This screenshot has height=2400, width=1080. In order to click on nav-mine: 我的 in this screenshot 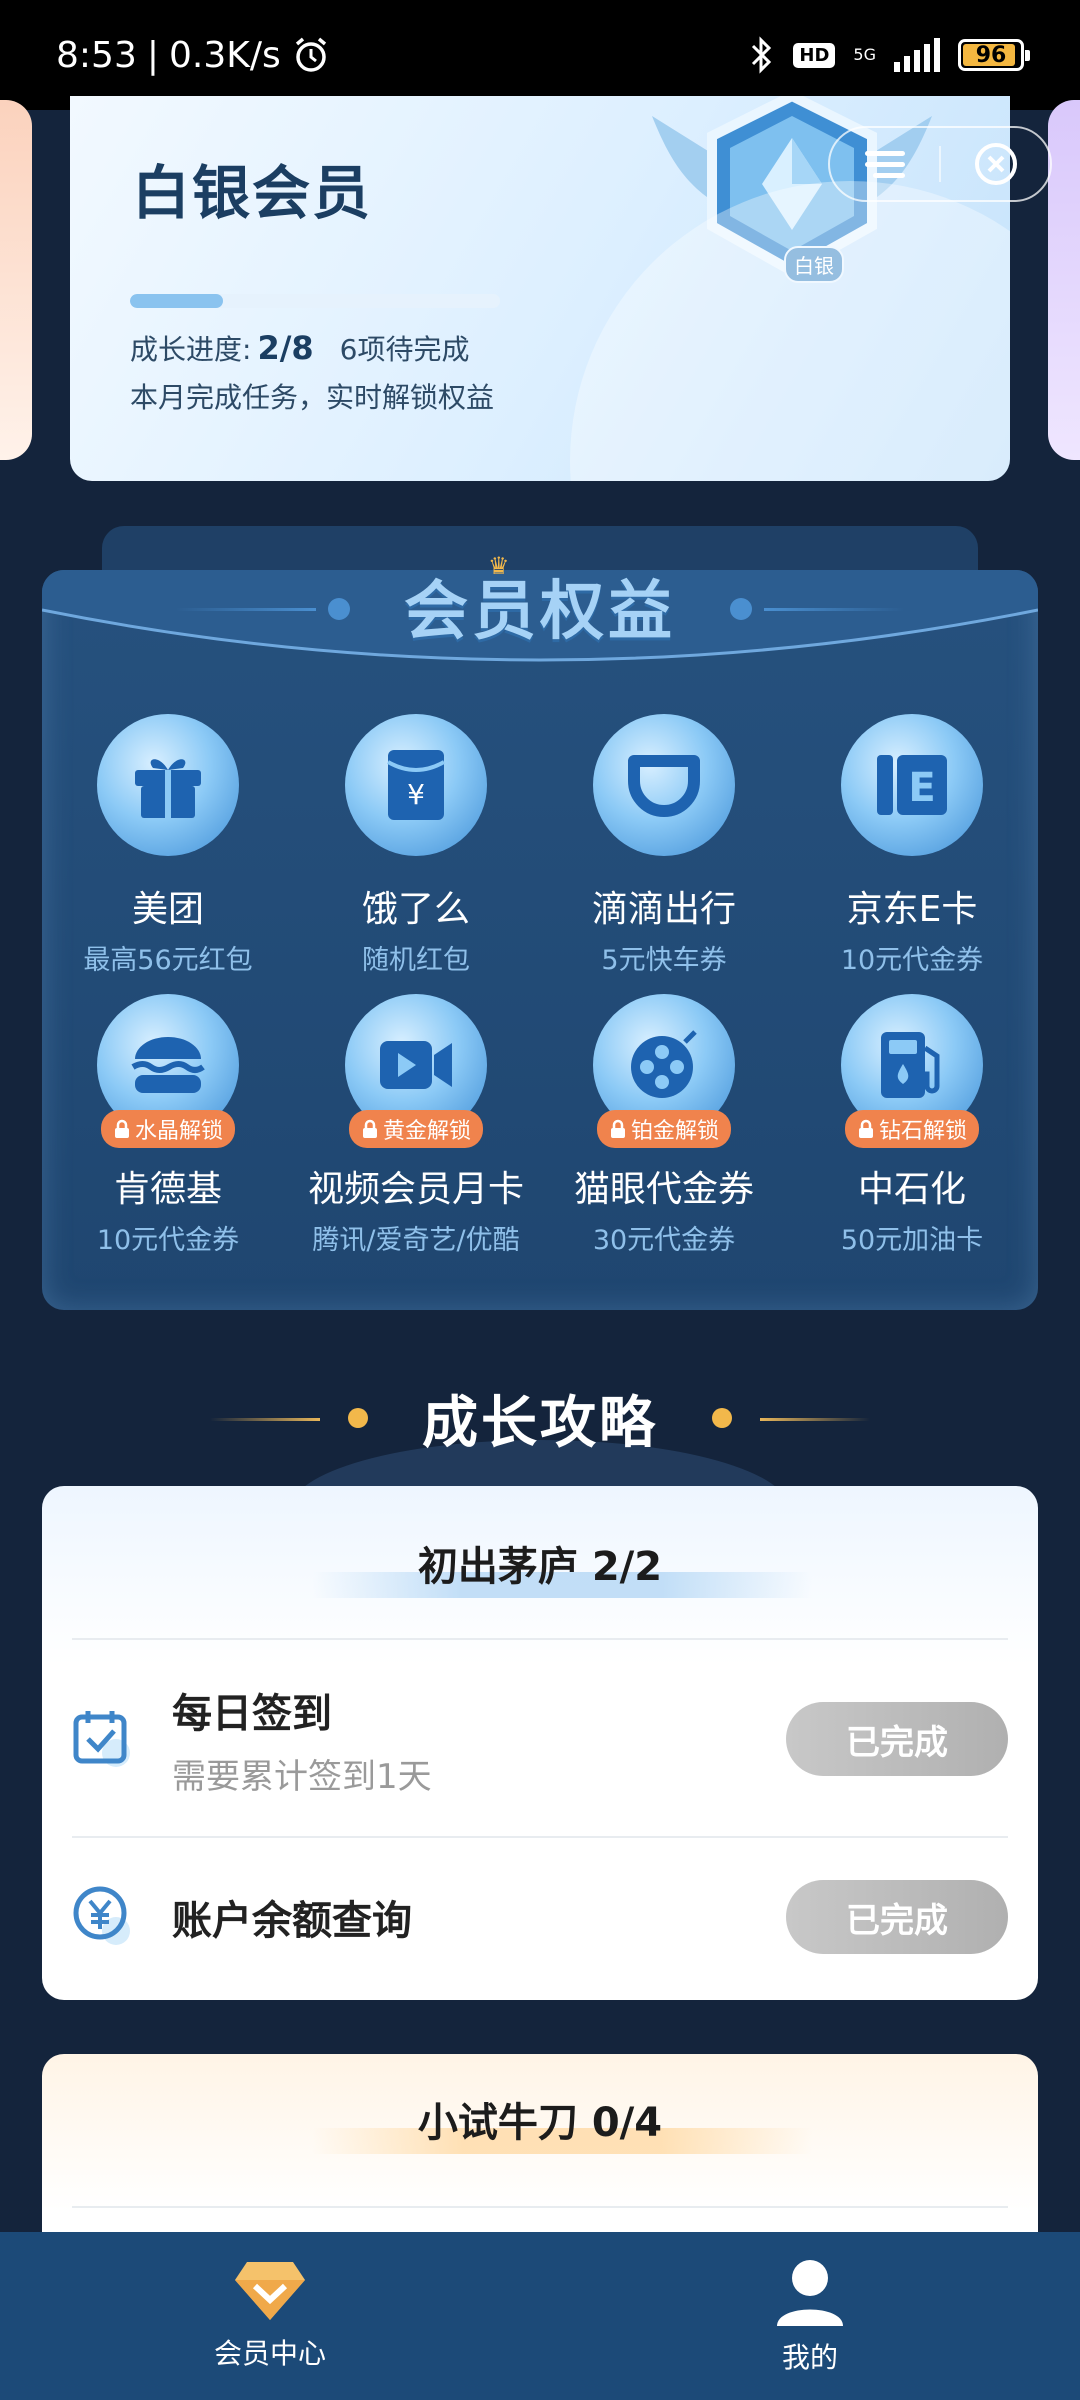, I will do `click(810, 2316)`.